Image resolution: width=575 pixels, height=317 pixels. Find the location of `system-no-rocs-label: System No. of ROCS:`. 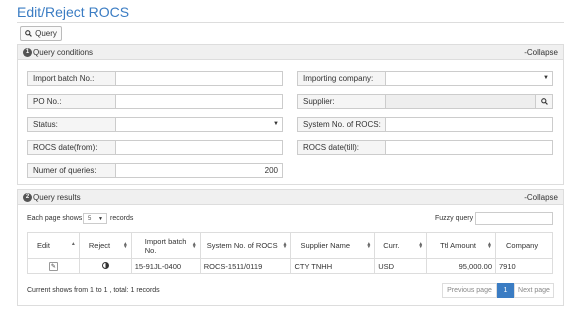

system-no-rocs-label: System No. of ROCS: is located at coordinates (342, 124).